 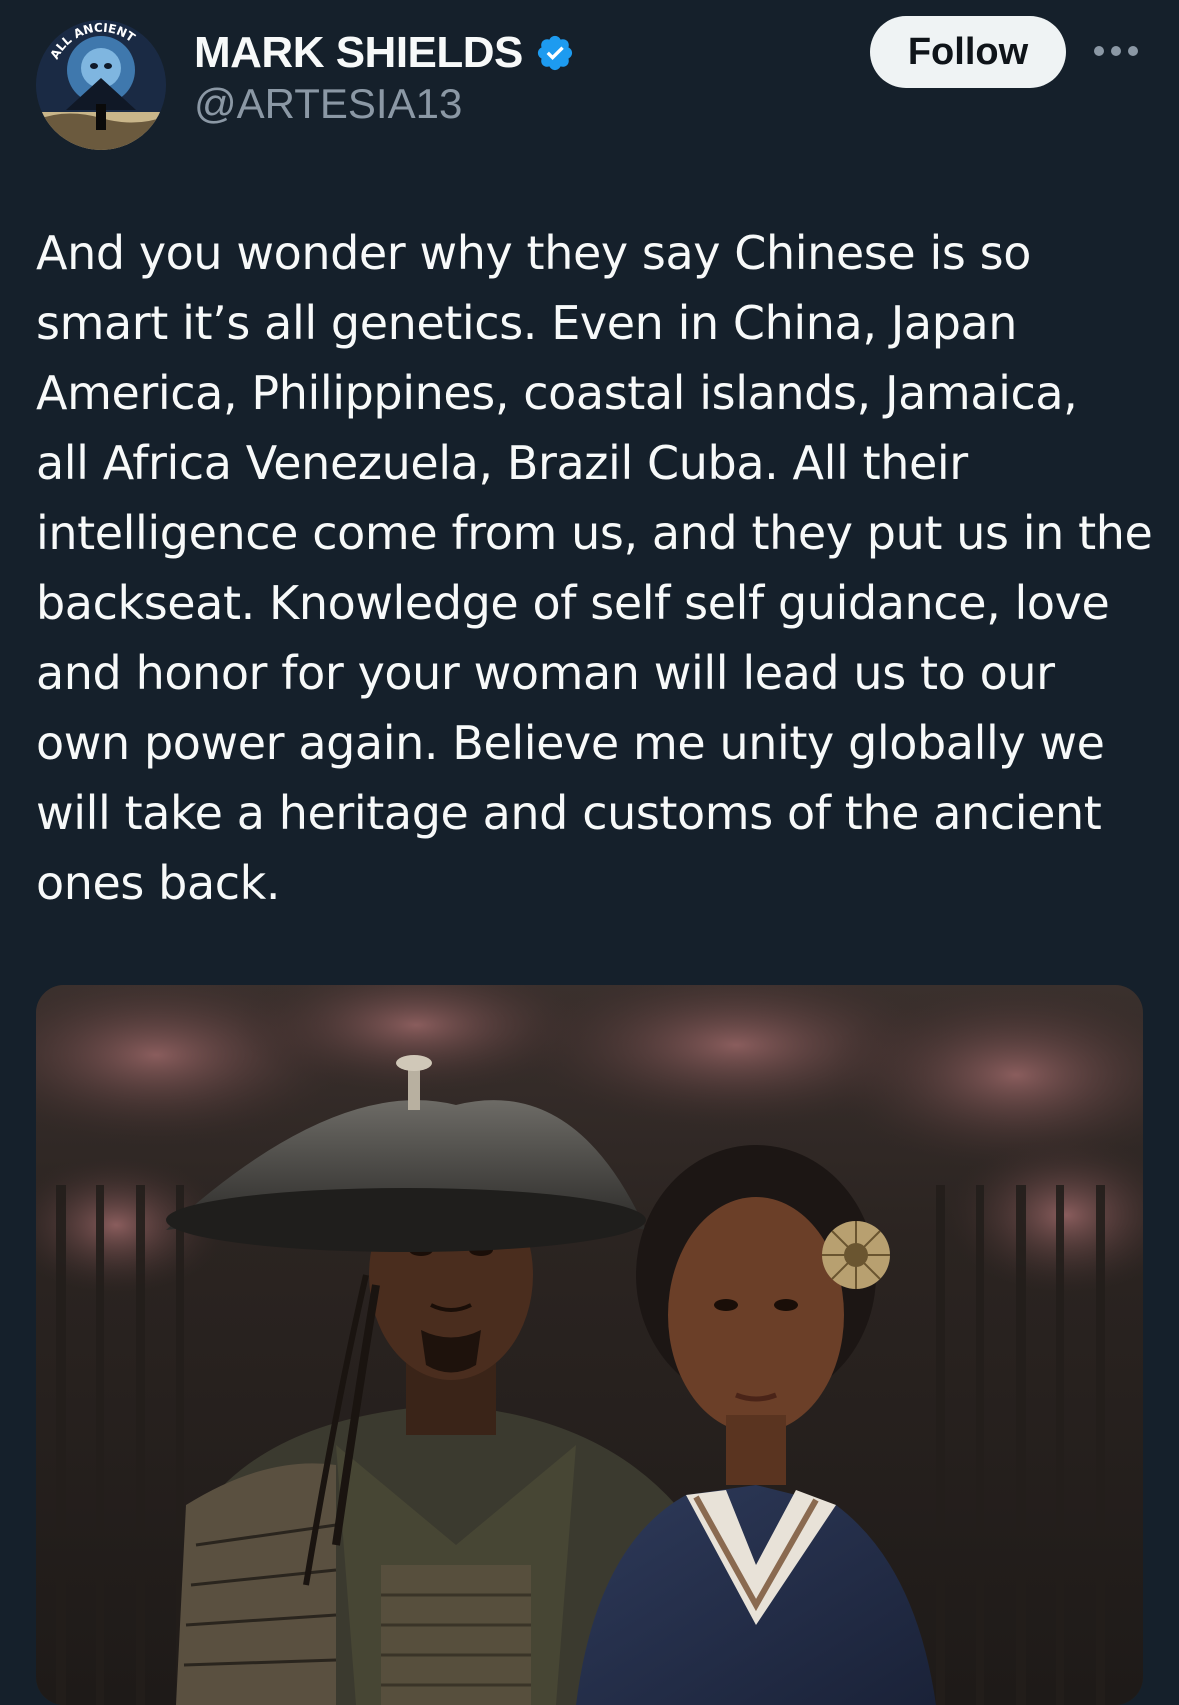 What do you see at coordinates (358, 53) in the screenshot?
I see `author-name: MARK SHIELDS` at bounding box center [358, 53].